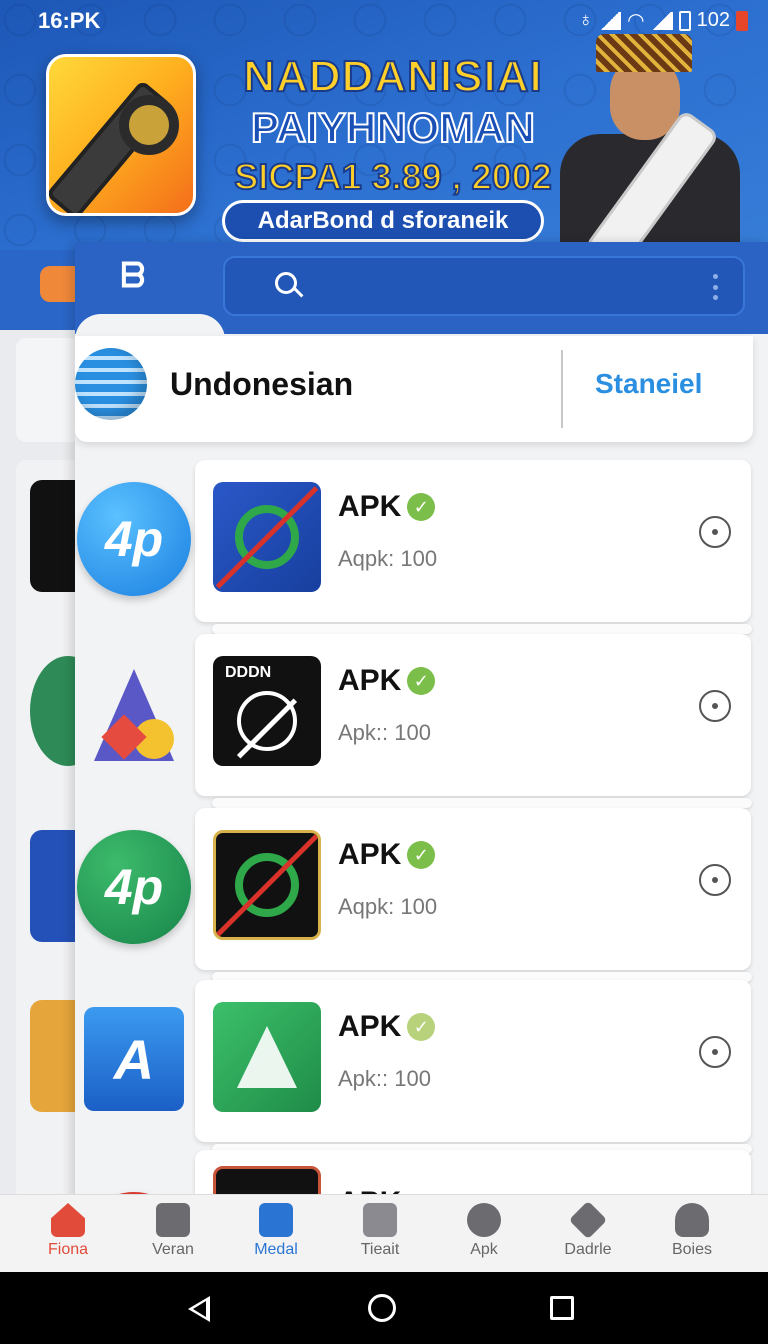  I want to click on tile-label: DDDN, so click(248, 672).